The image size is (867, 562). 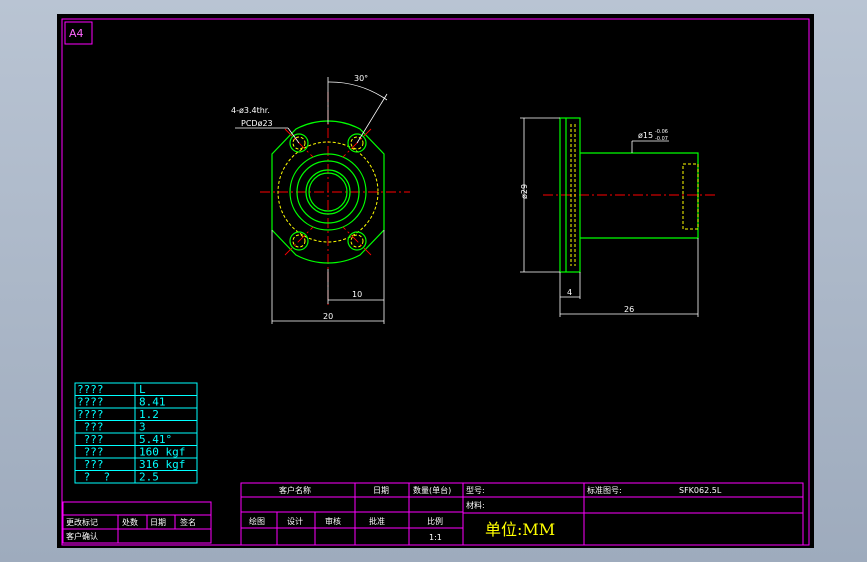 What do you see at coordinates (149, 414) in the screenshot?
I see `spec-value: 1.2` at bounding box center [149, 414].